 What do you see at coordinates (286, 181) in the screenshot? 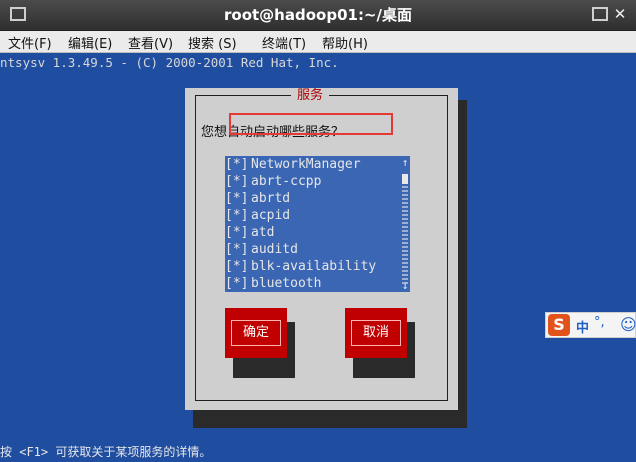
I see `service-name: abrt-ccpp` at bounding box center [286, 181].